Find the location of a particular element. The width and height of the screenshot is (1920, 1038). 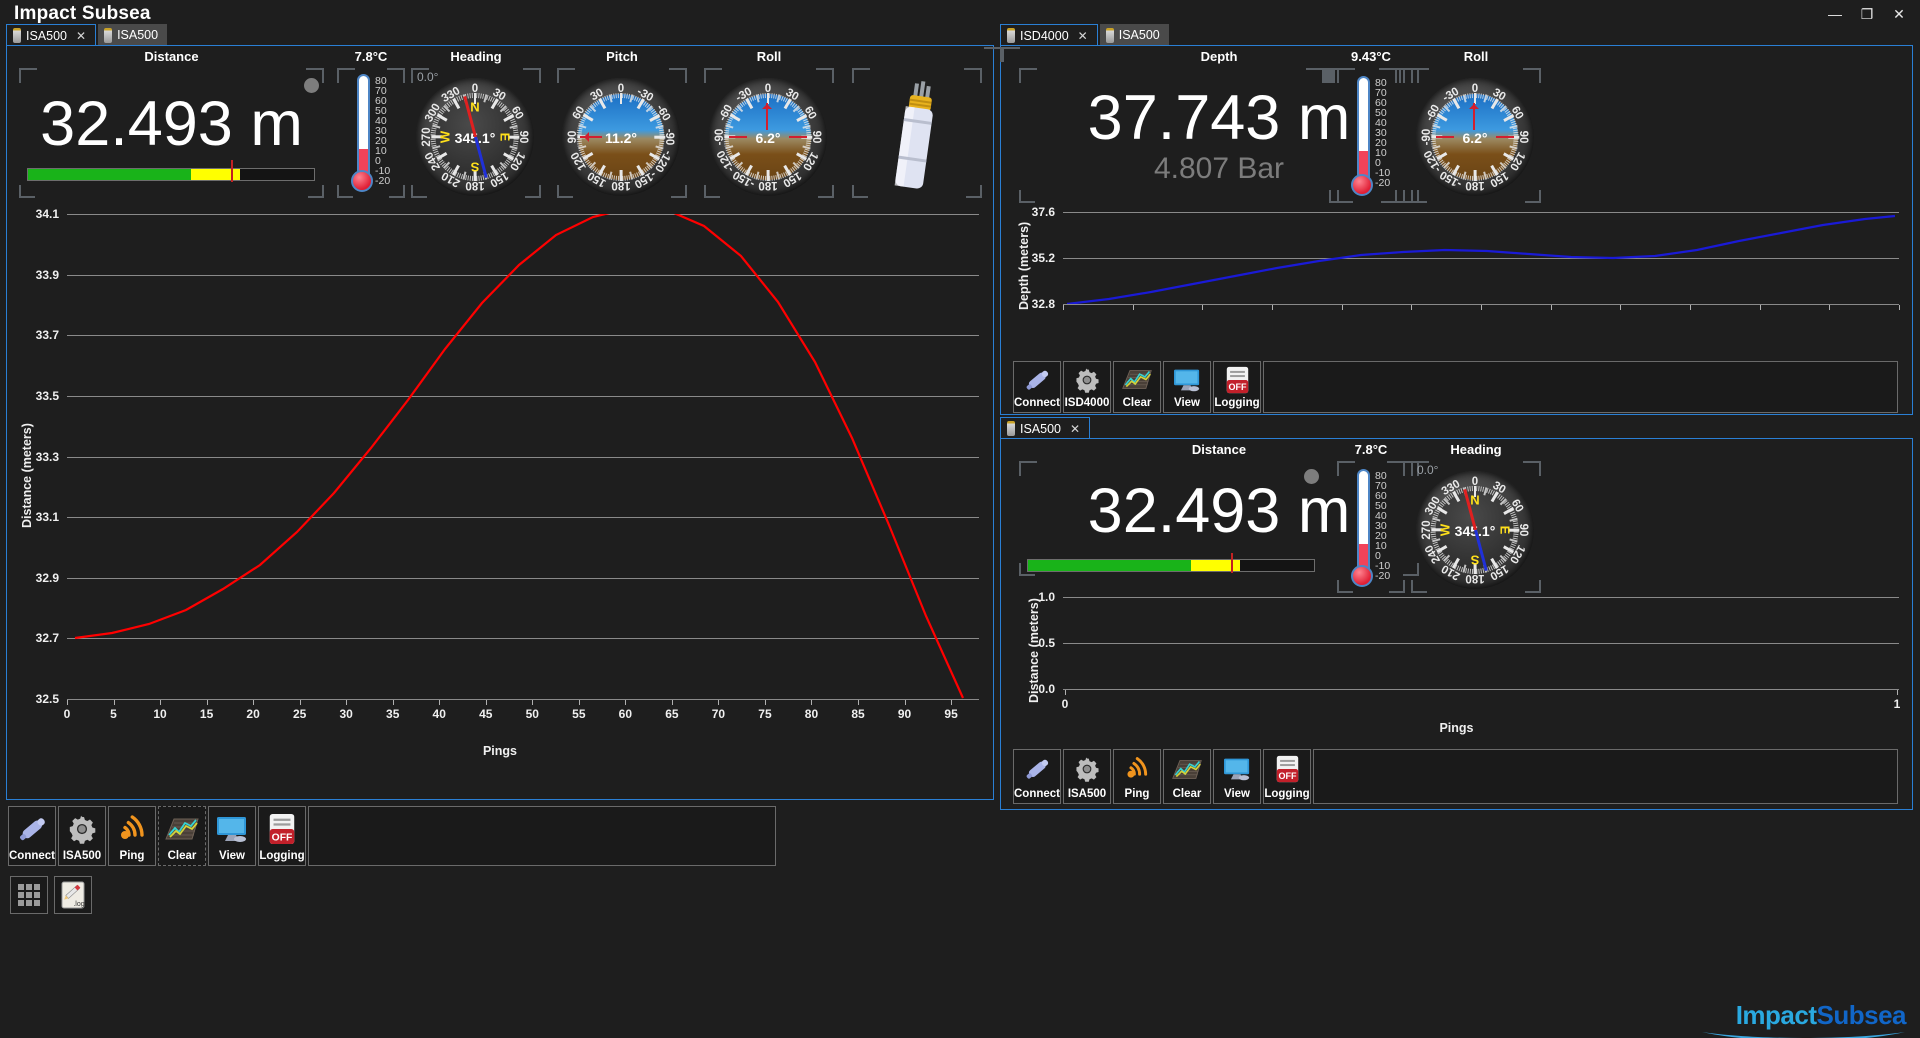

logging-off-icon: OFF is located at coordinates (1237, 379).